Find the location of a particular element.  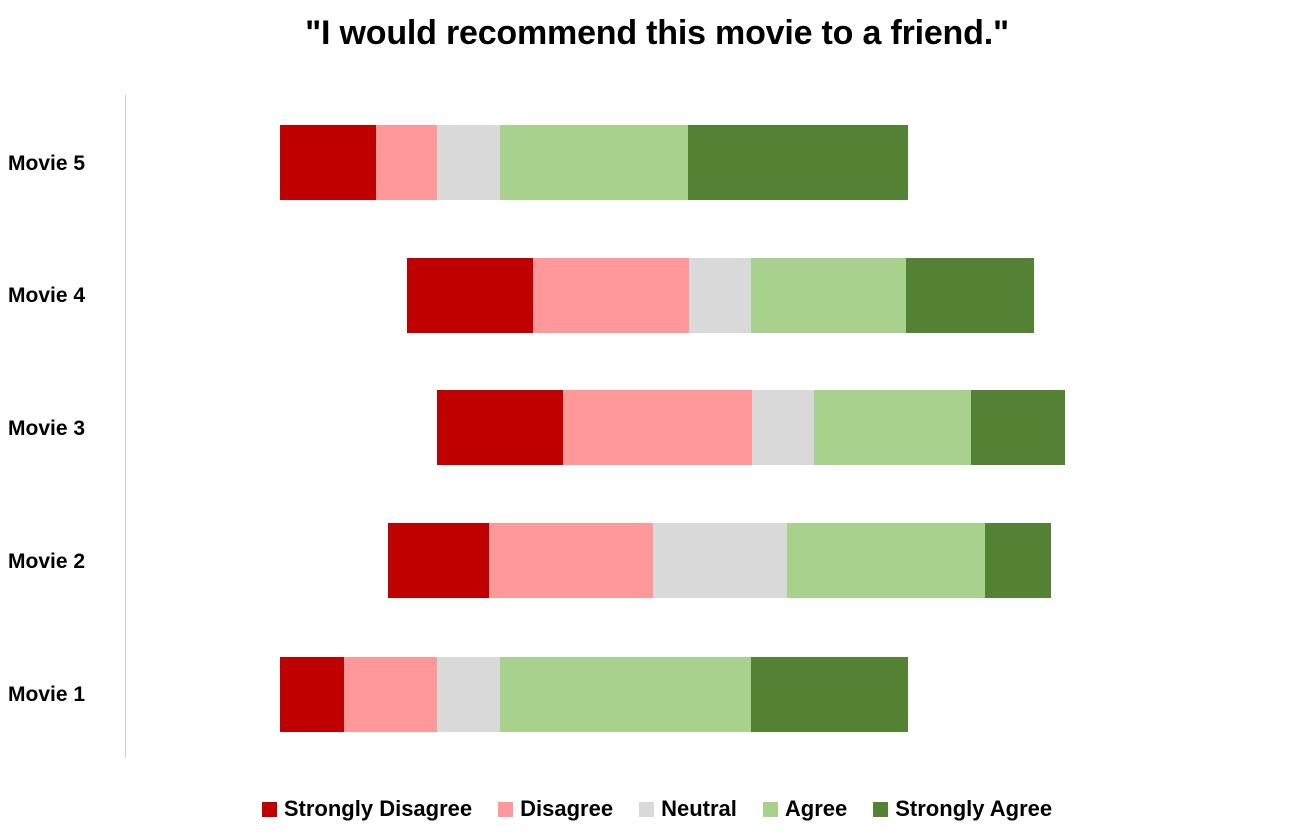

legend-label: Neutral is located at coordinates (699, 808).